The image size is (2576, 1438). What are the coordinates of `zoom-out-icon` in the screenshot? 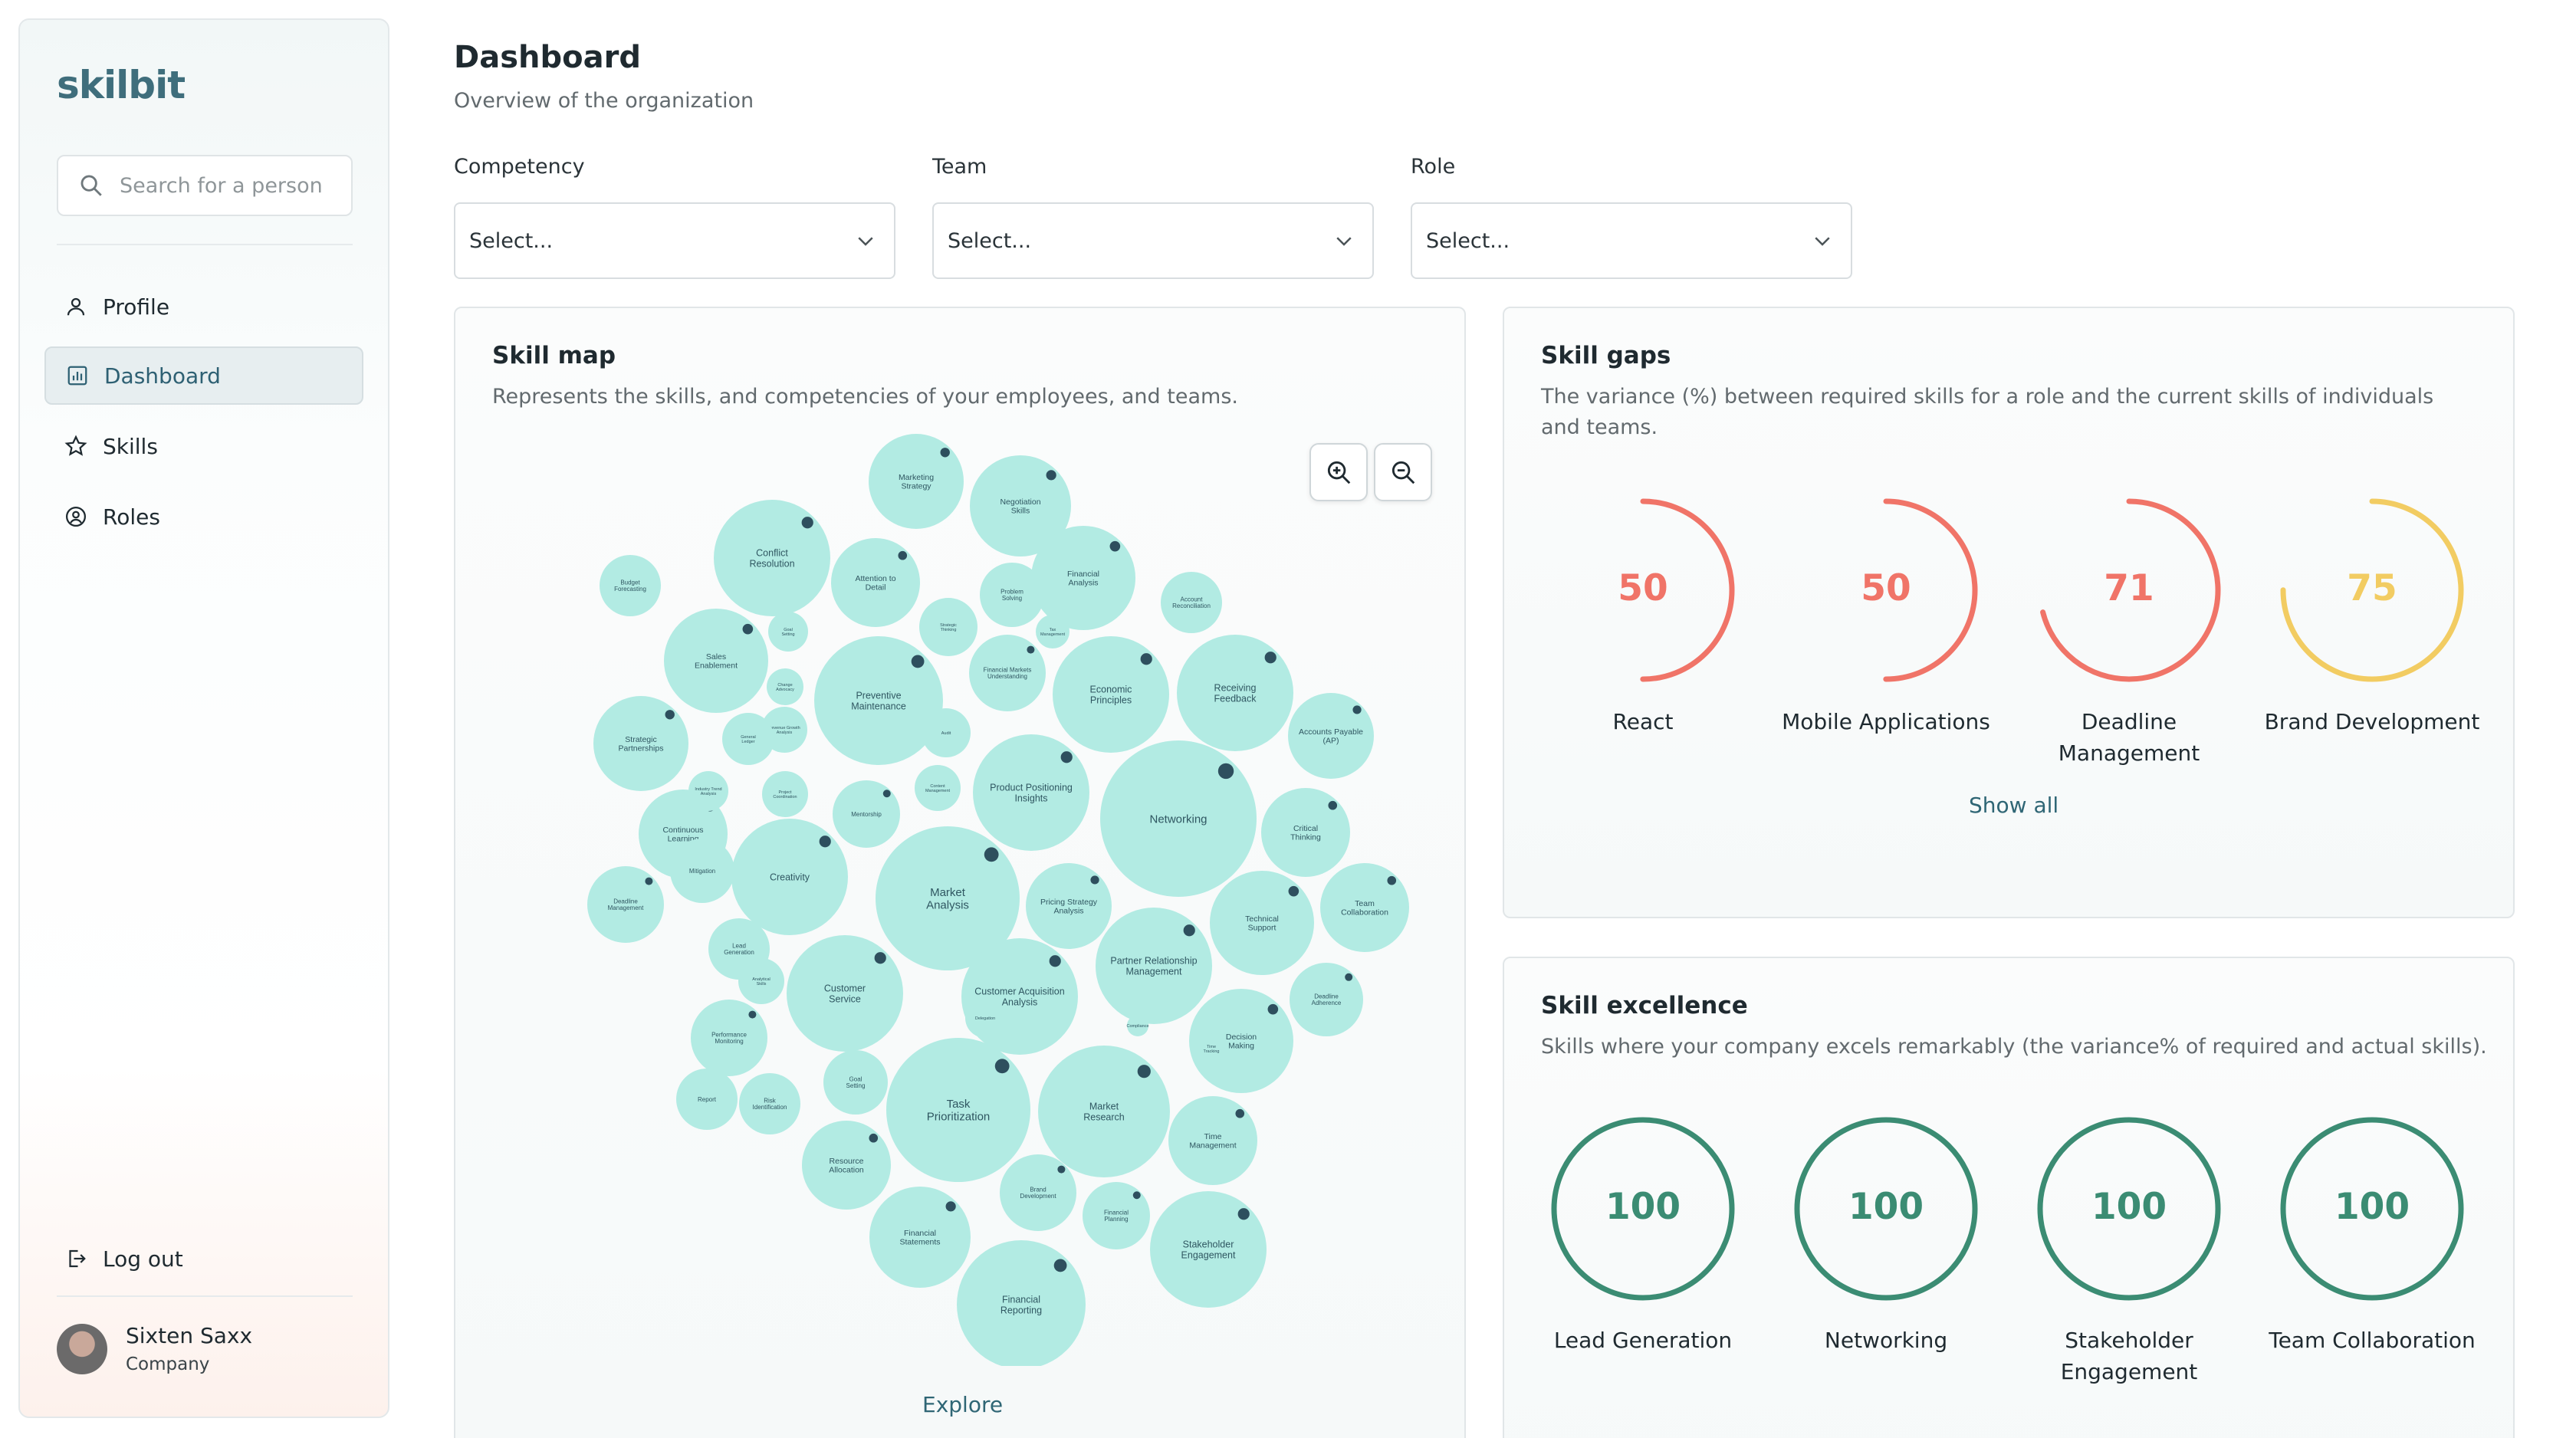 It's located at (1403, 472).